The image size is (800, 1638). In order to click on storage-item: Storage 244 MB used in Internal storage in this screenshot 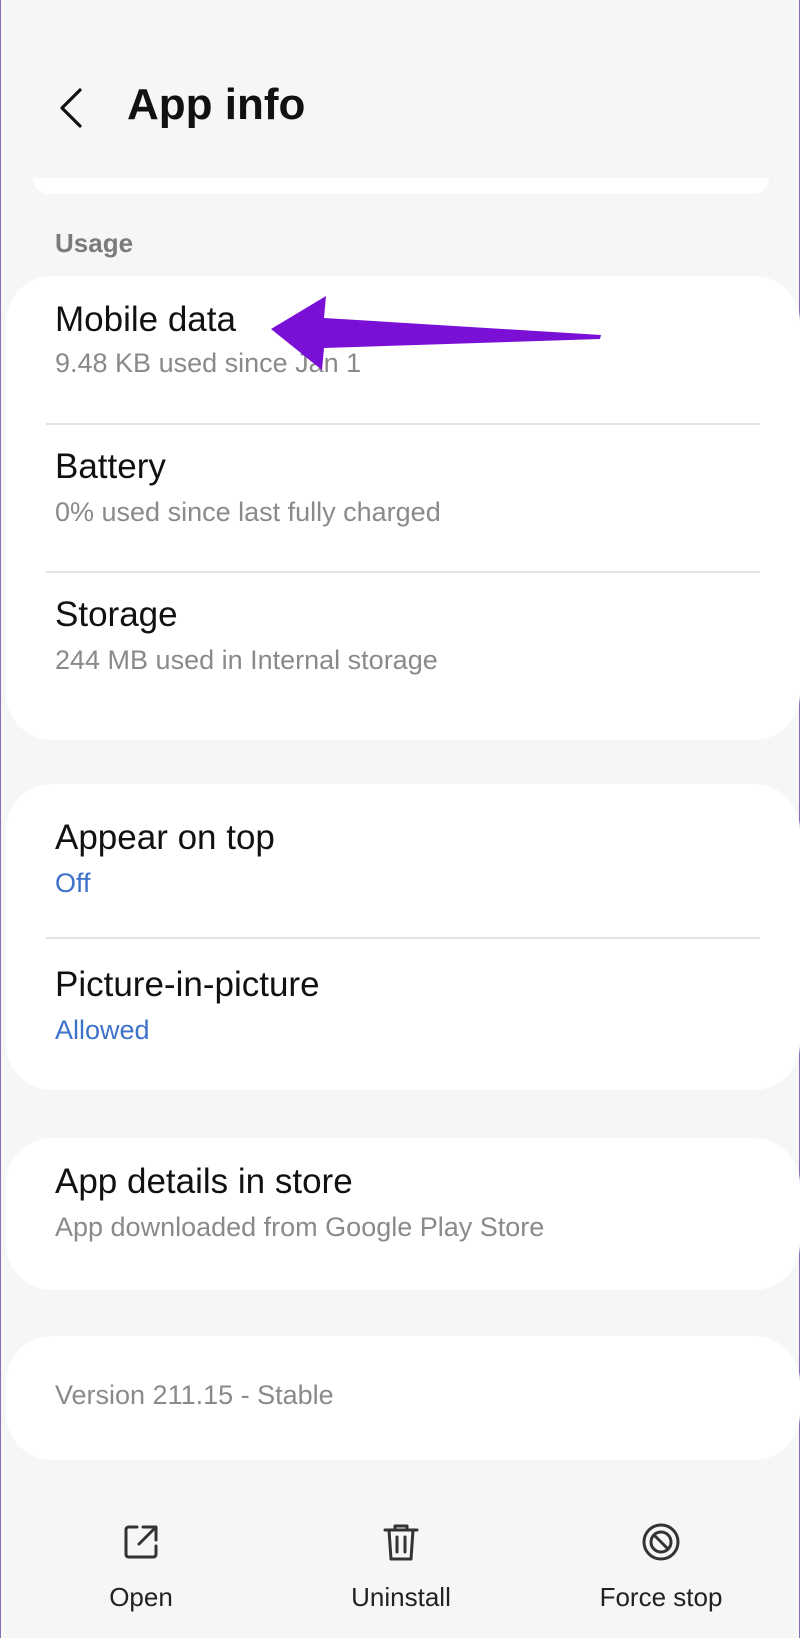, I will do `click(403, 656)`.